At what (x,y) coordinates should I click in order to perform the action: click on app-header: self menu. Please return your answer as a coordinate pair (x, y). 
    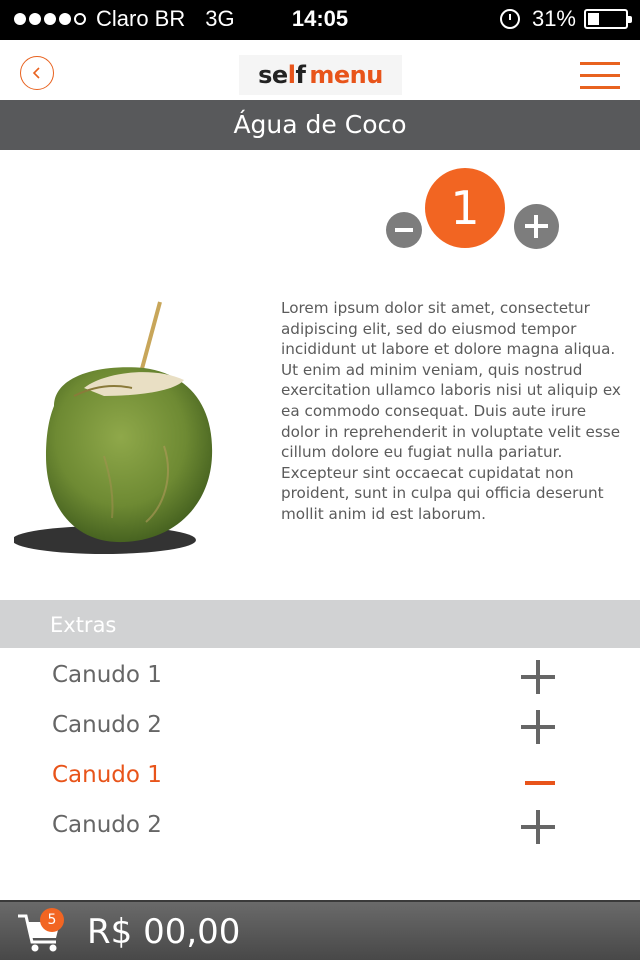
    Looking at the image, I should click on (320, 70).